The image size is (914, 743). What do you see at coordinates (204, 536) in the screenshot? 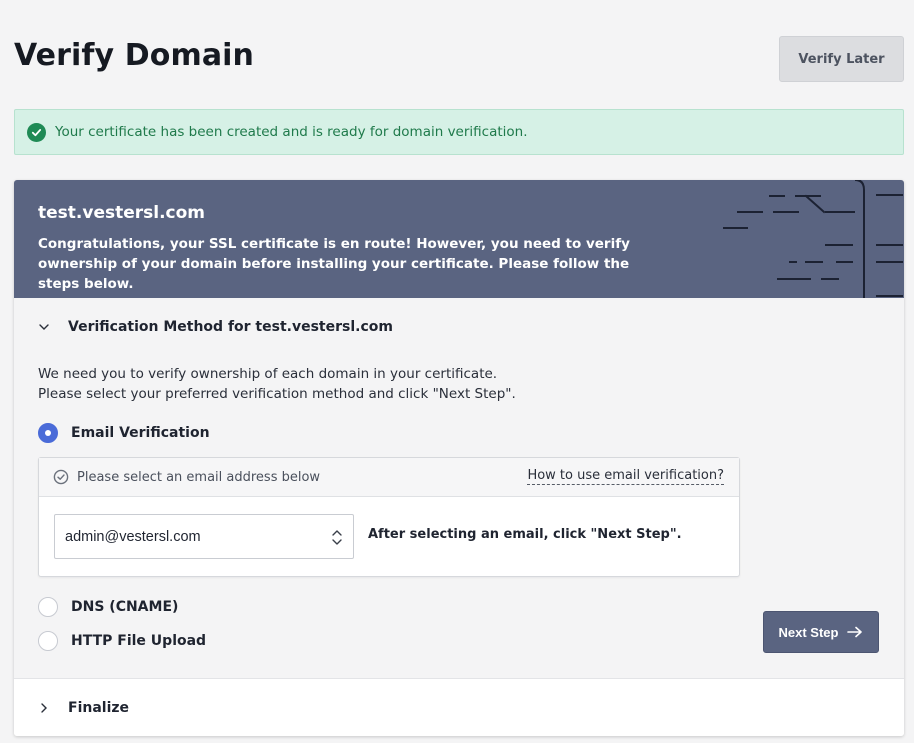
I see `email-select: admin@vestersl.com` at bounding box center [204, 536].